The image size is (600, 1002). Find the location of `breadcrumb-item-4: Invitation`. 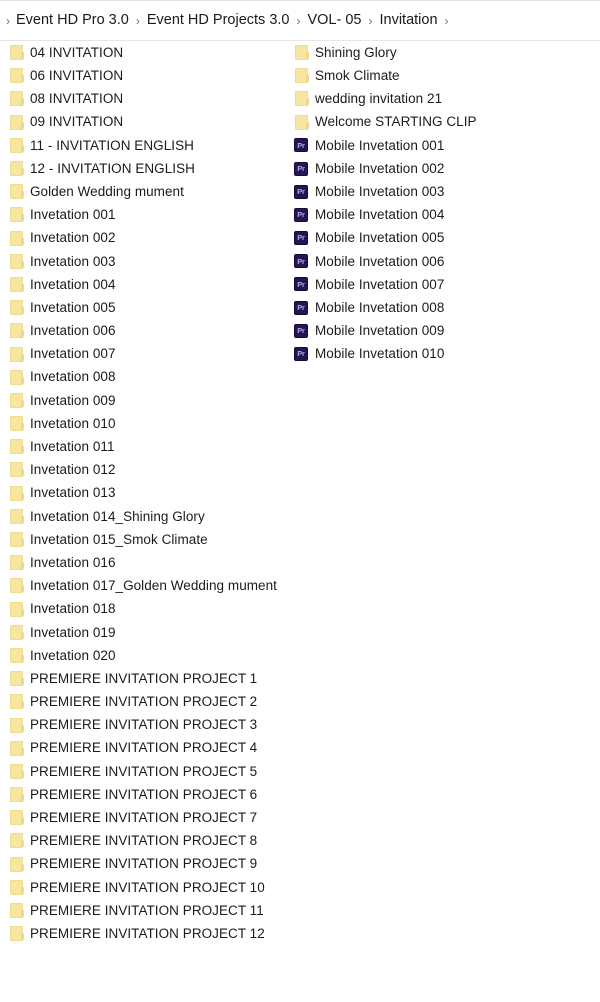

breadcrumb-item-4: Invitation is located at coordinates (408, 20).